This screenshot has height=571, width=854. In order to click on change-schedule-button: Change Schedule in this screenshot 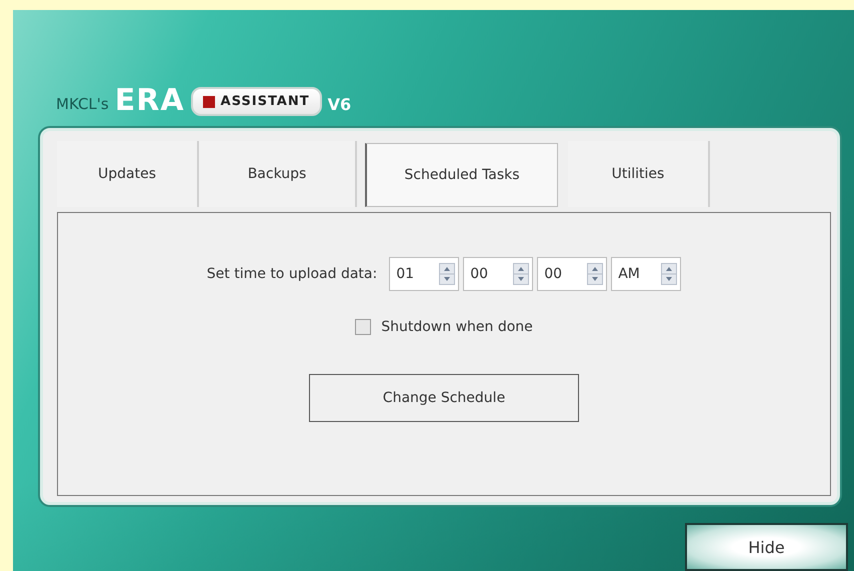, I will do `click(444, 398)`.